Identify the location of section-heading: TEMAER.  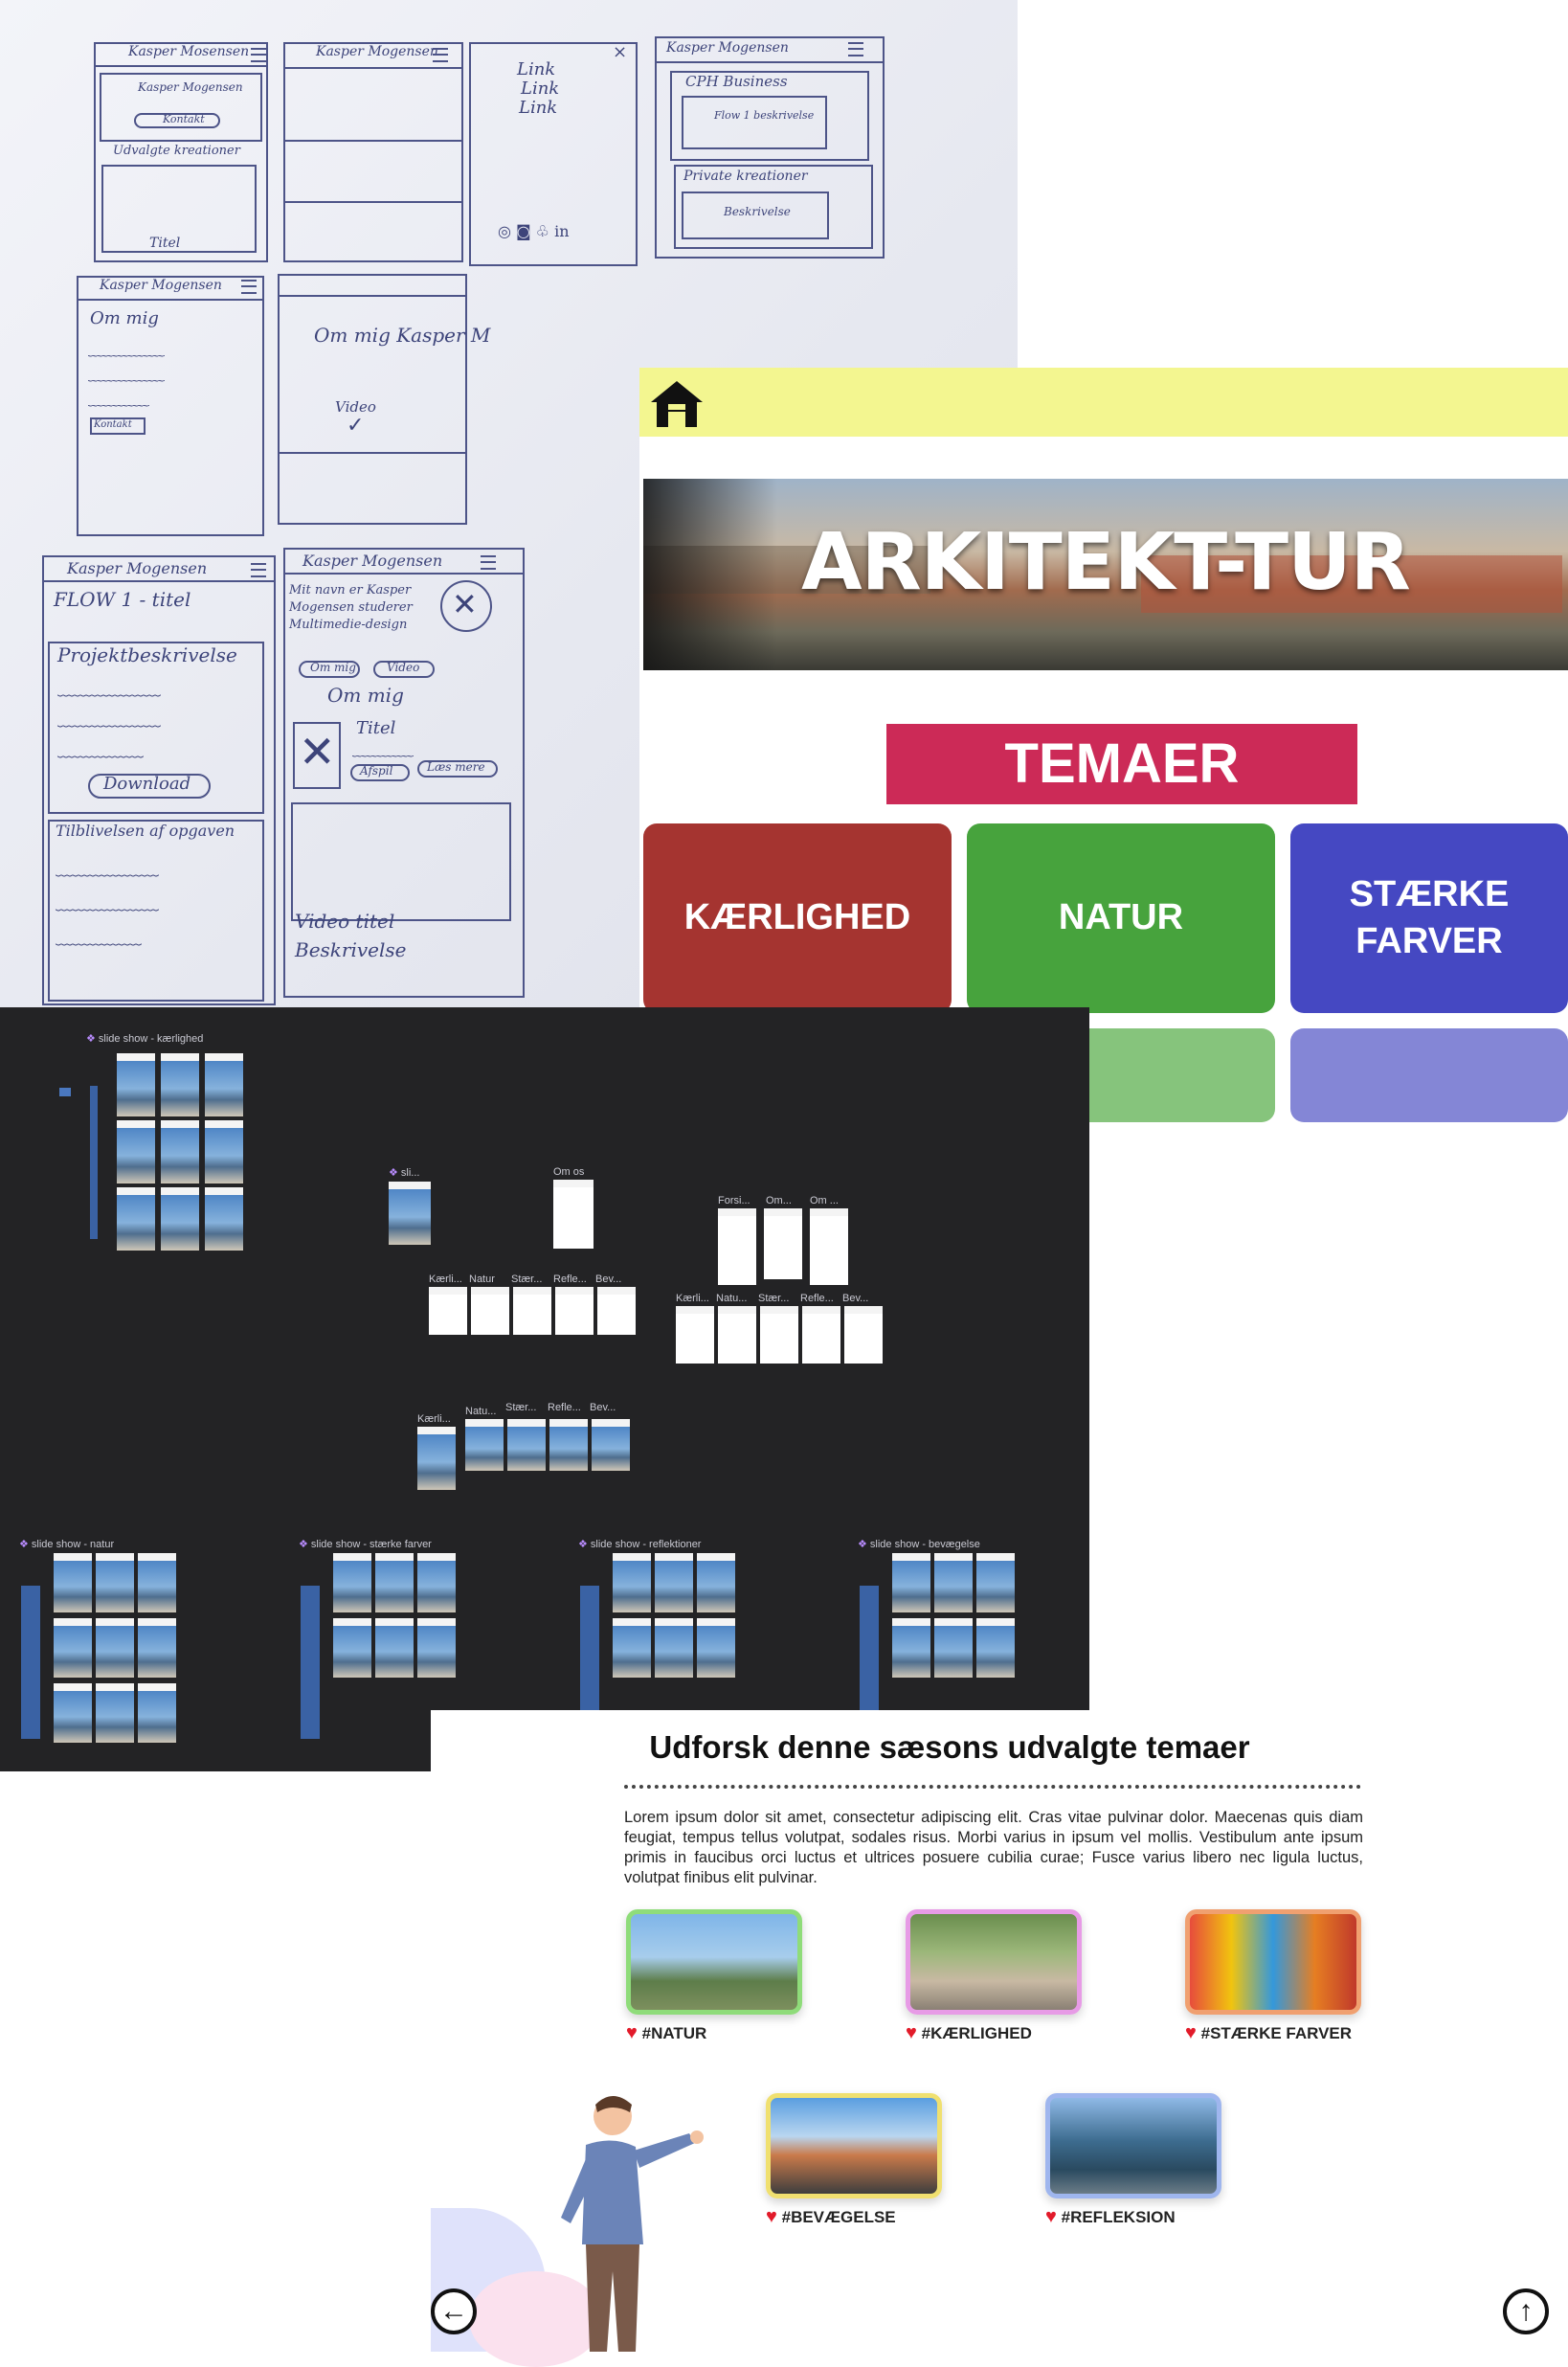
(1122, 764).